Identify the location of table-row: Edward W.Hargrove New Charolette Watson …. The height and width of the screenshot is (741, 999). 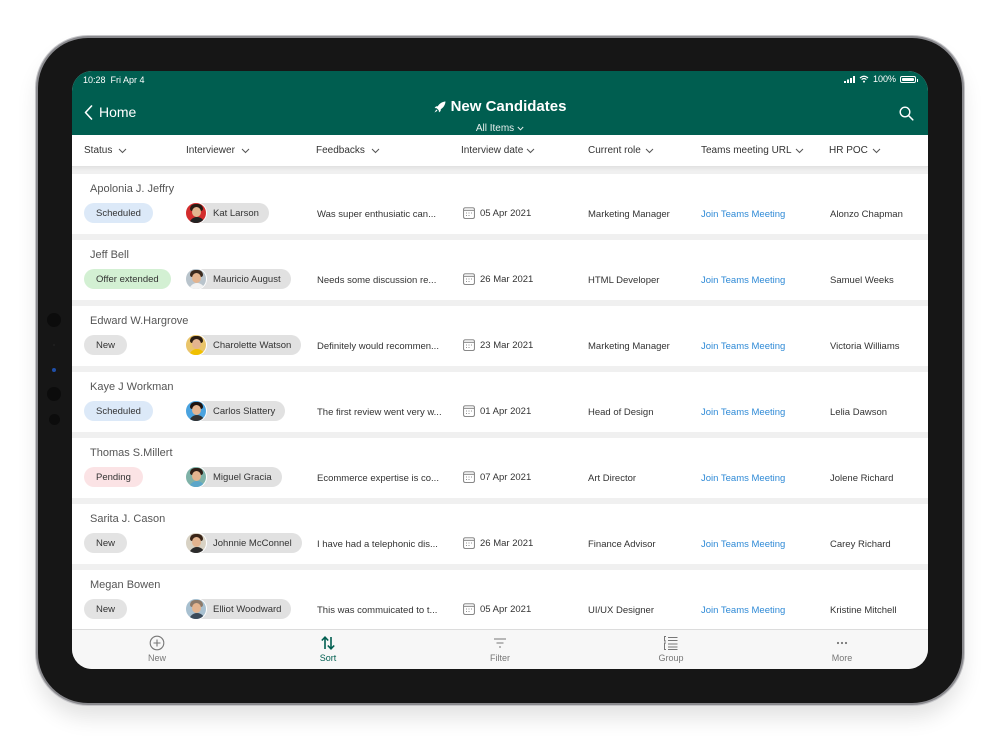
(500, 336).